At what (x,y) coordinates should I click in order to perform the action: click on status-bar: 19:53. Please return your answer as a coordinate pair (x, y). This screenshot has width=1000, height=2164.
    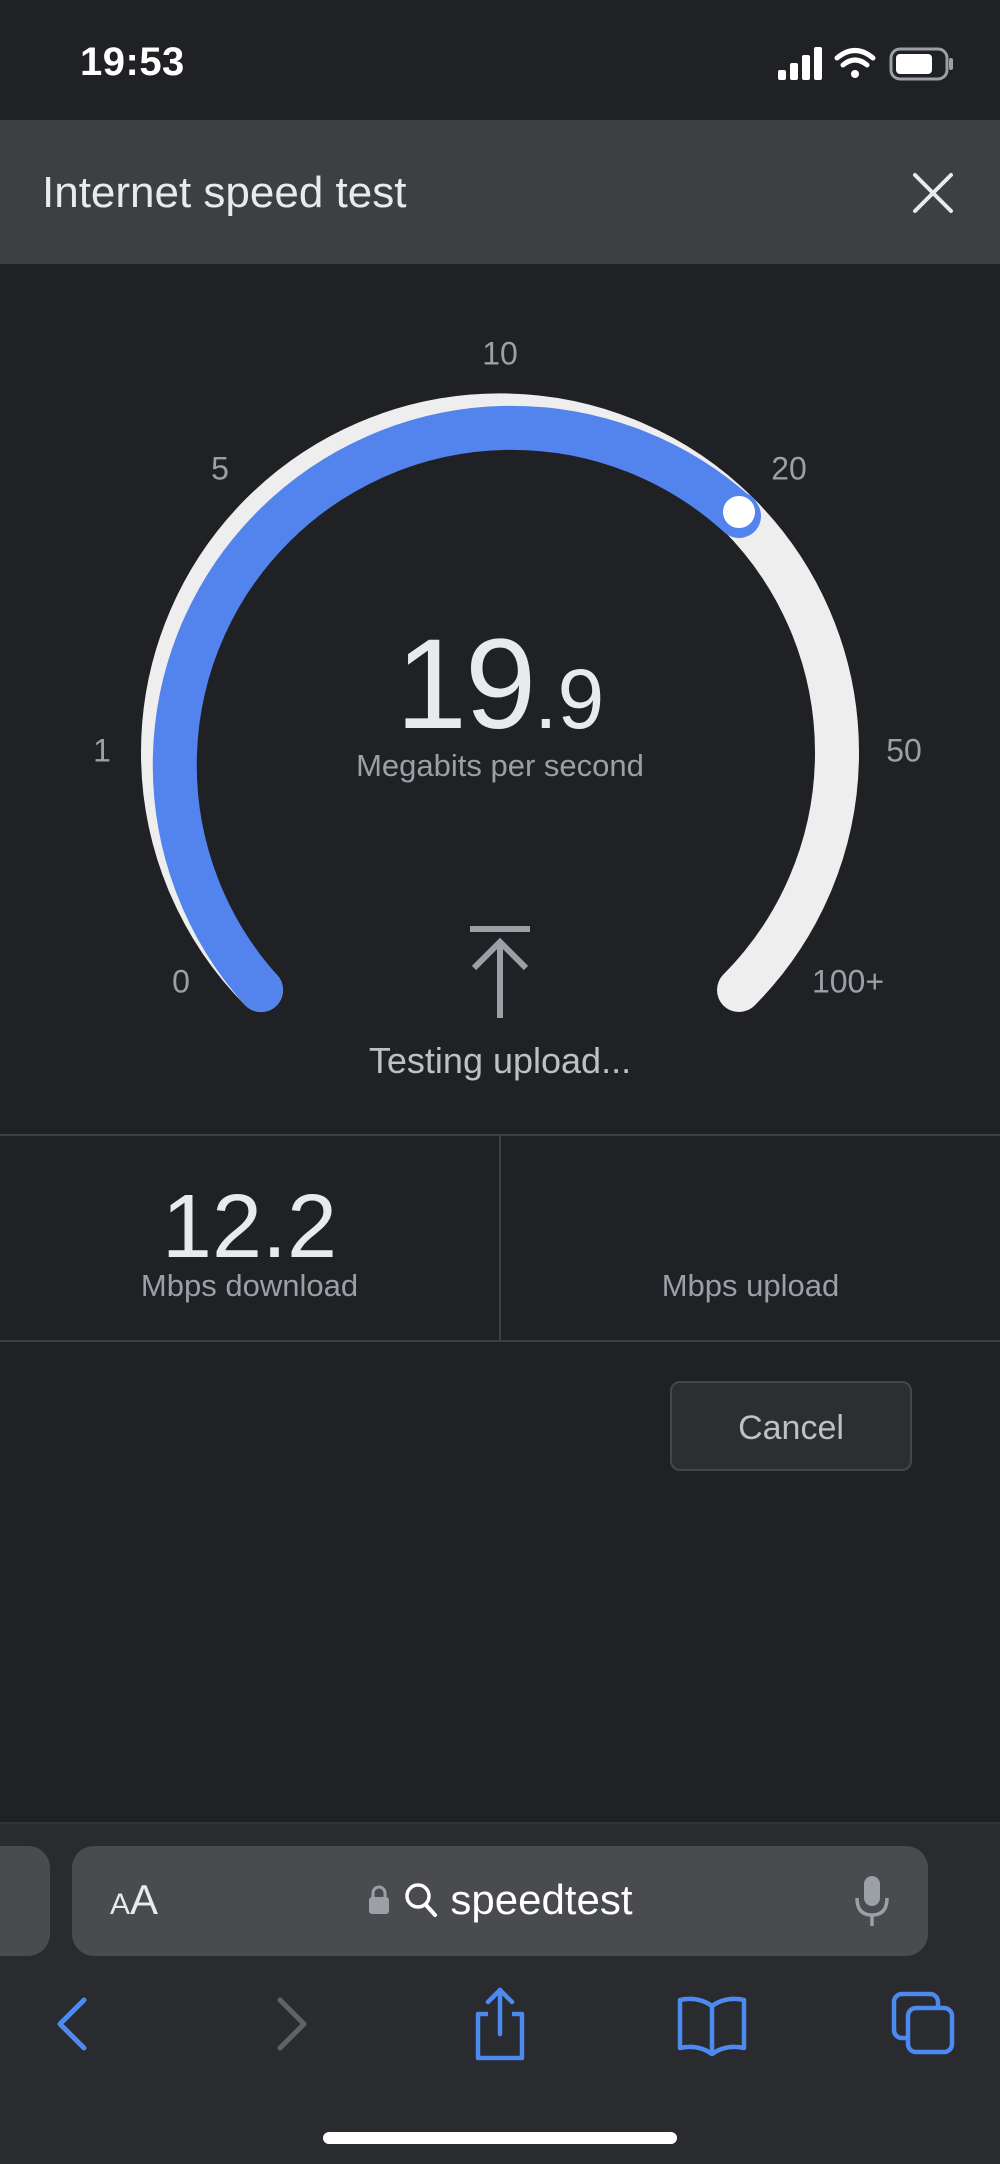
    Looking at the image, I should click on (500, 60).